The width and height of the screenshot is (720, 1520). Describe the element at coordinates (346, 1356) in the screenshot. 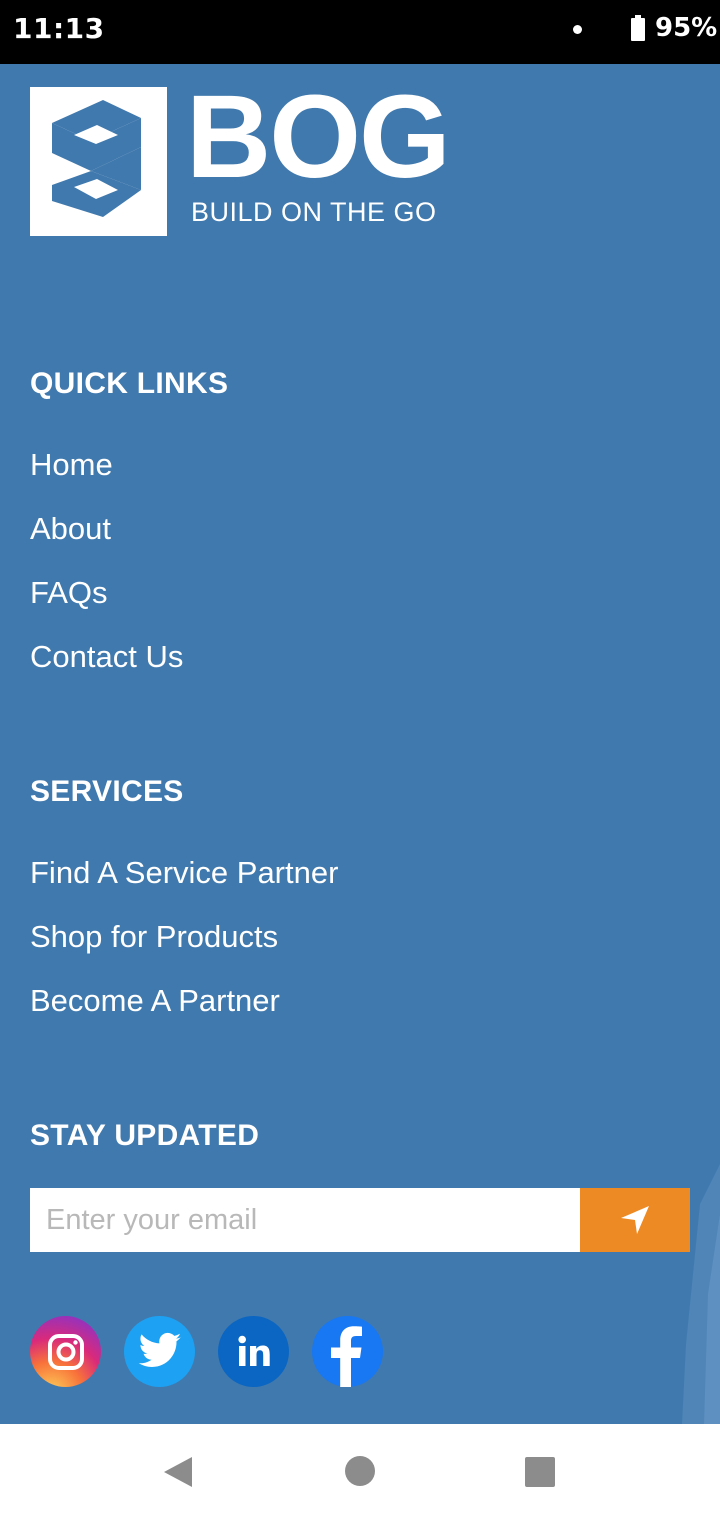

I see `facebook-icon` at that location.